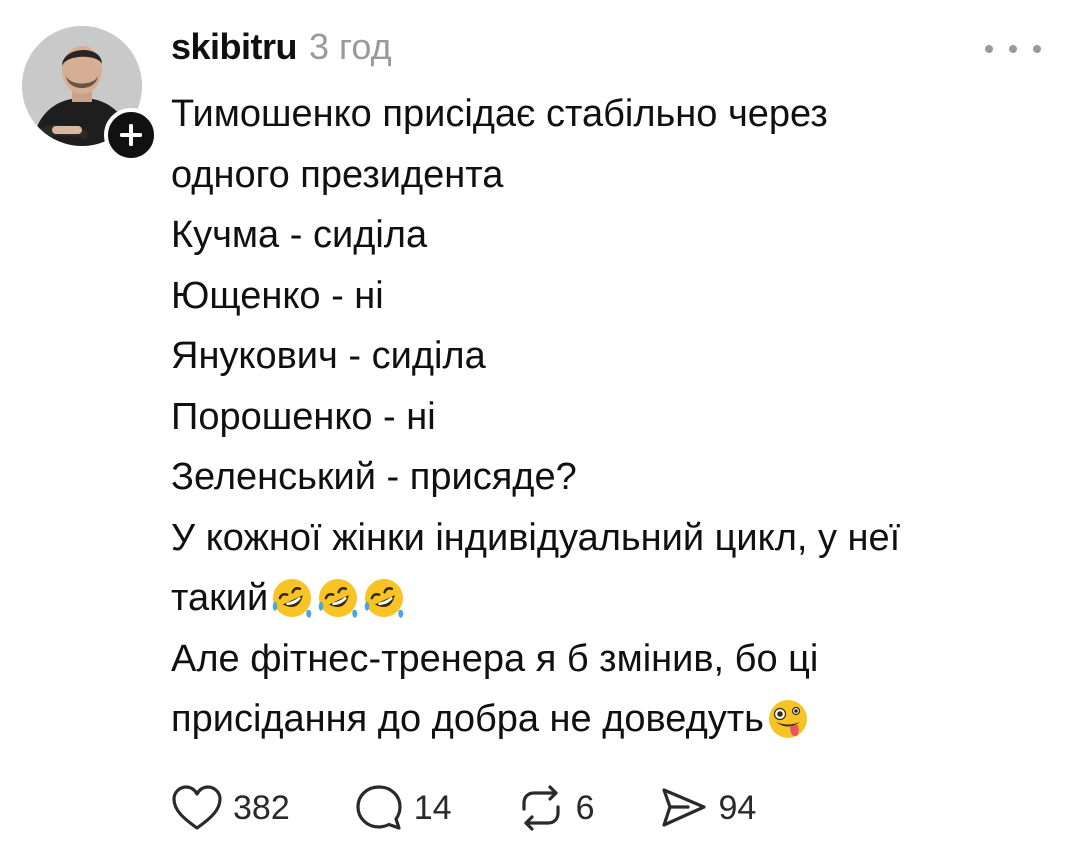 The height and width of the screenshot is (853, 1079). What do you see at coordinates (197, 807) in the screenshot?
I see `heart-icon` at bounding box center [197, 807].